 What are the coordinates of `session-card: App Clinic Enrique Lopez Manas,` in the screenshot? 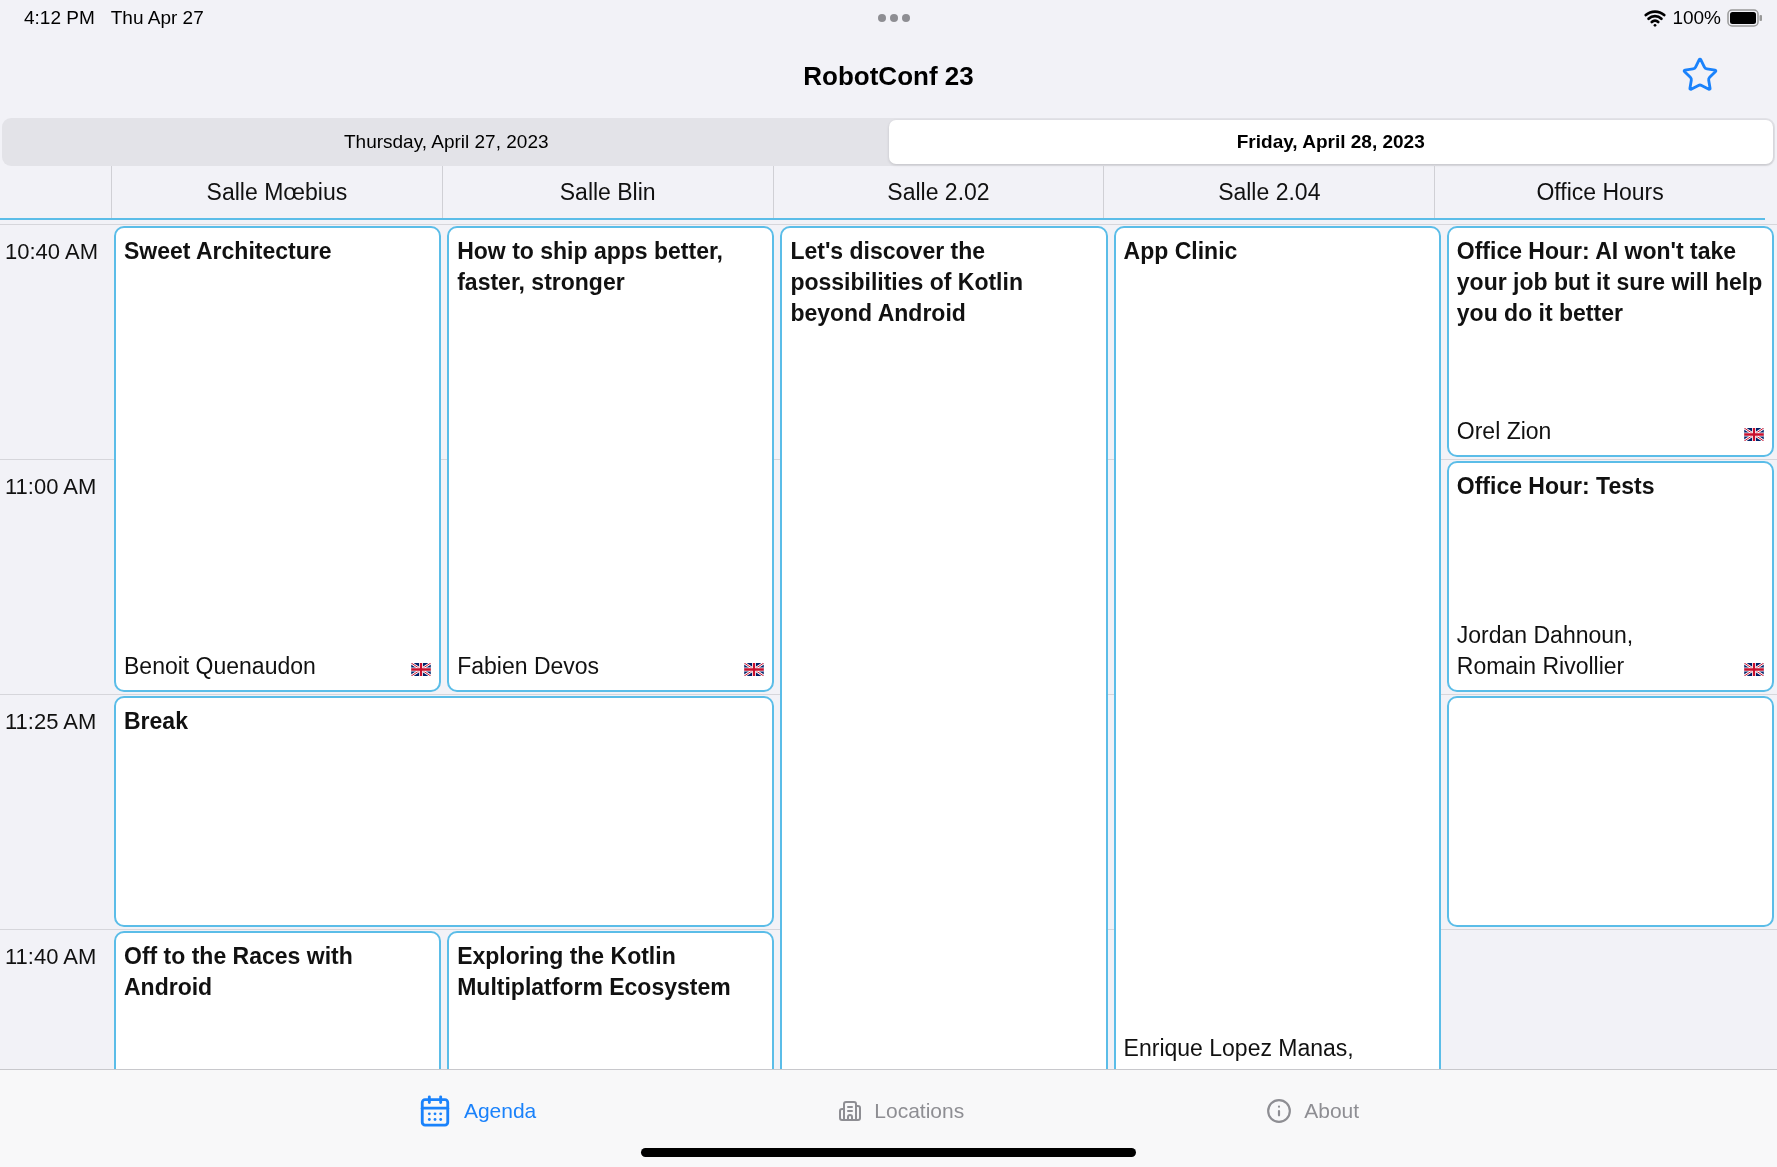 It's located at (1277, 647).